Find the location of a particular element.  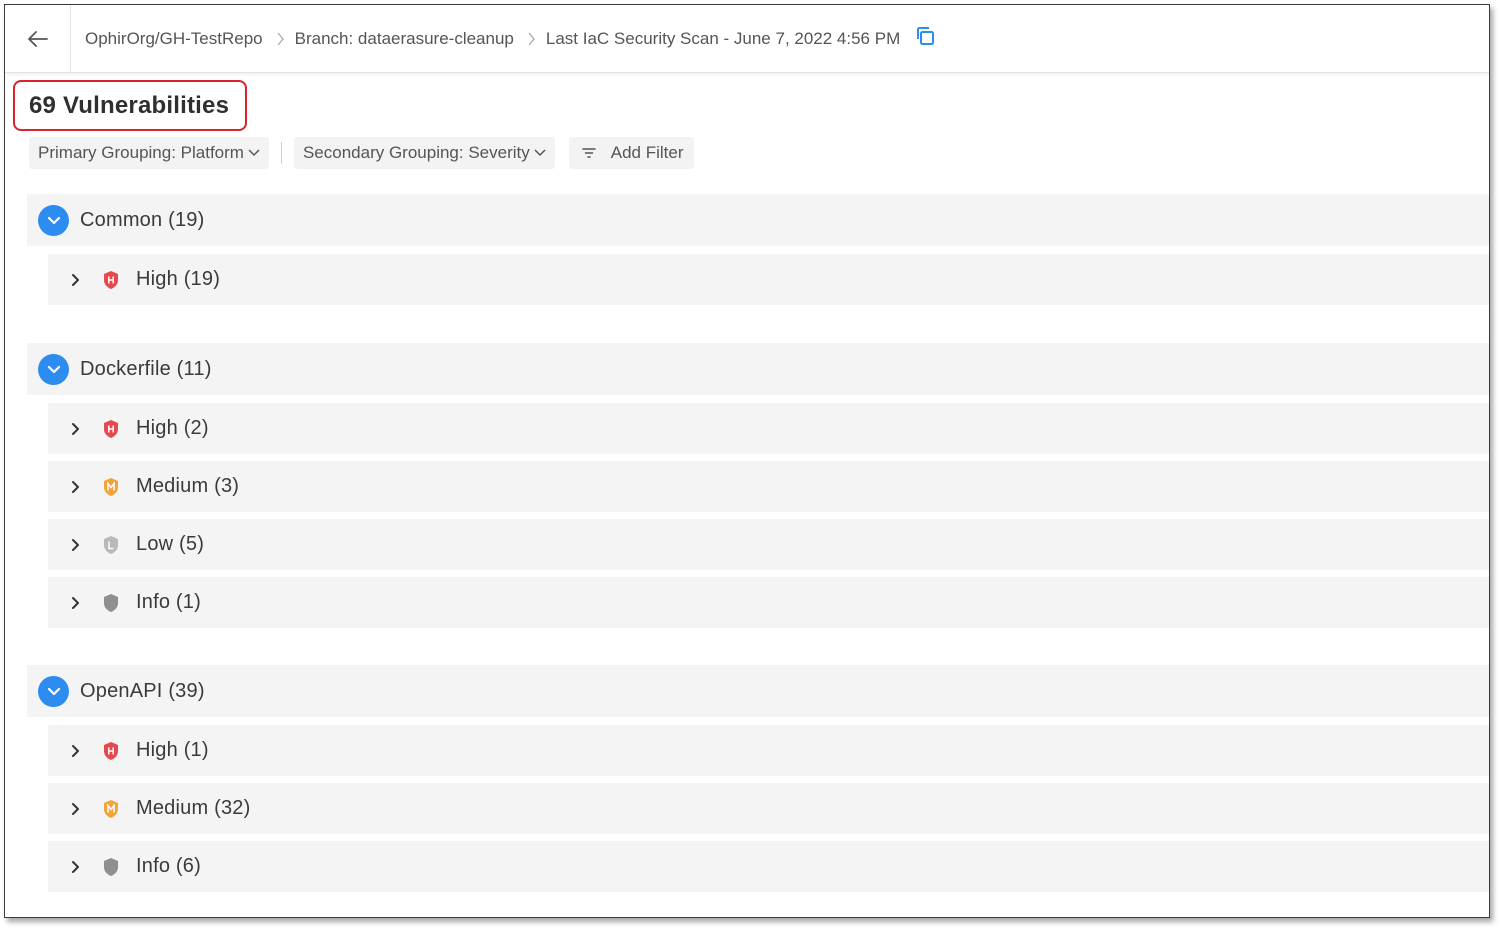

severity-label: Info (6) is located at coordinates (168, 866).